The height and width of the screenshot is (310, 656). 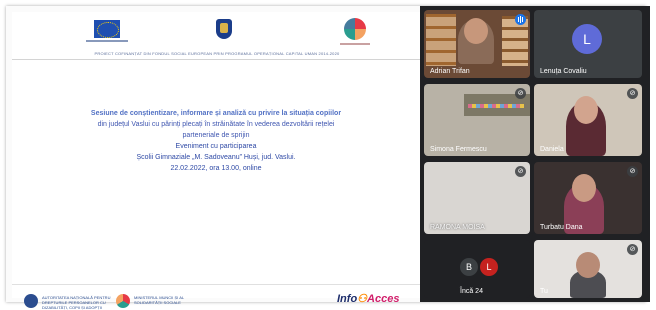 What do you see at coordinates (216, 284) in the screenshot?
I see `footer-divider` at bounding box center [216, 284].